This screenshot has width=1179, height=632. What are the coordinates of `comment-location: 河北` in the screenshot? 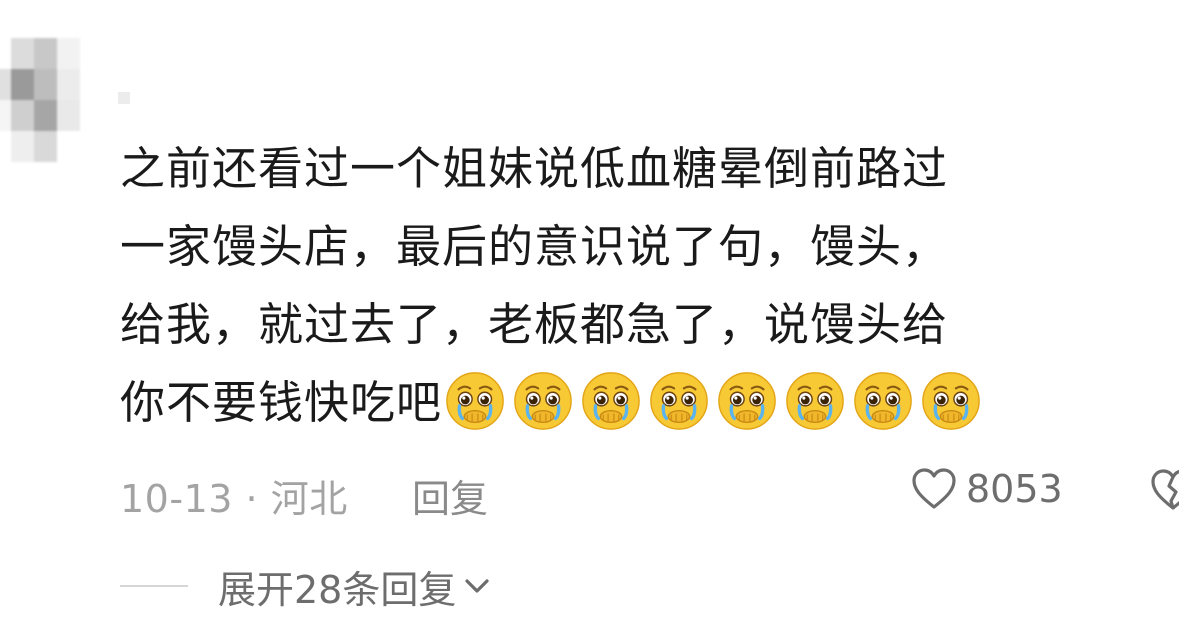 It's located at (309, 499).